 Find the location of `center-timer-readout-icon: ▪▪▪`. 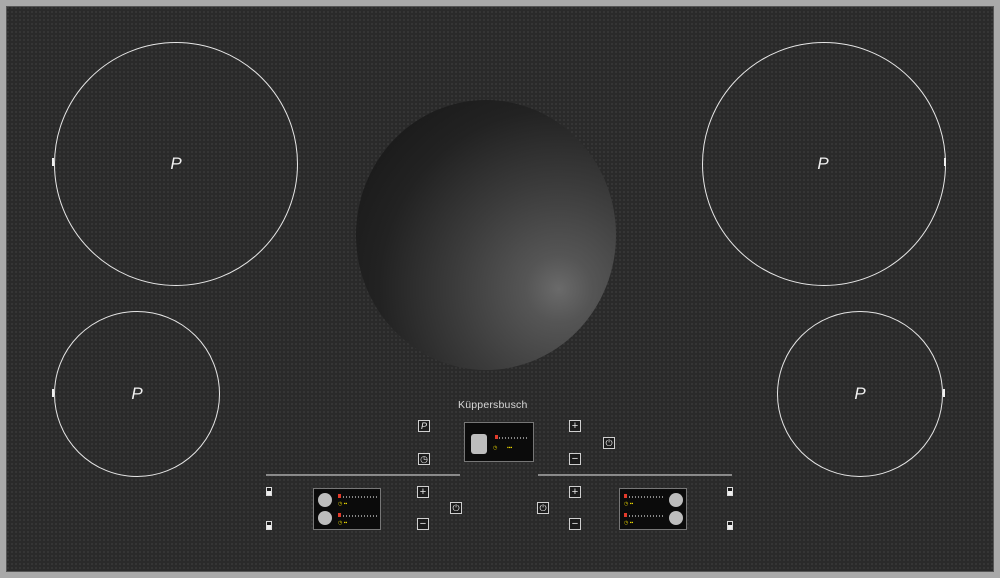

center-timer-readout-icon: ▪▪▪ is located at coordinates (510, 448).